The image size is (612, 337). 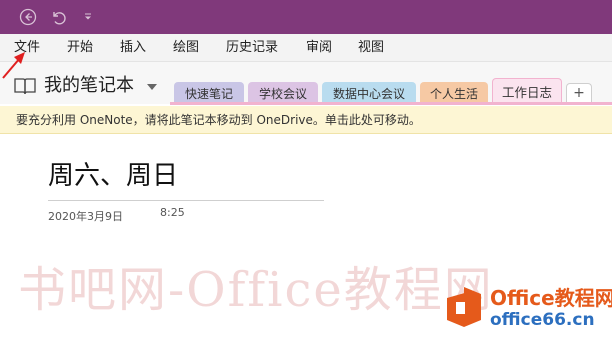 I want to click on undo-button, so click(x=58, y=17).